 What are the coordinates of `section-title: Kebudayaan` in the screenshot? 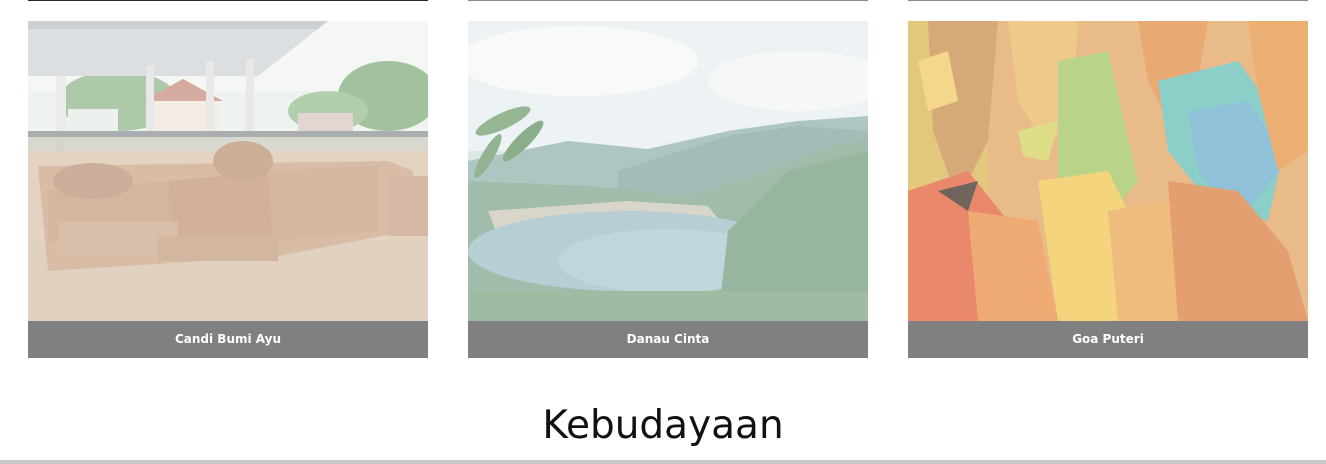 It's located at (663, 425).